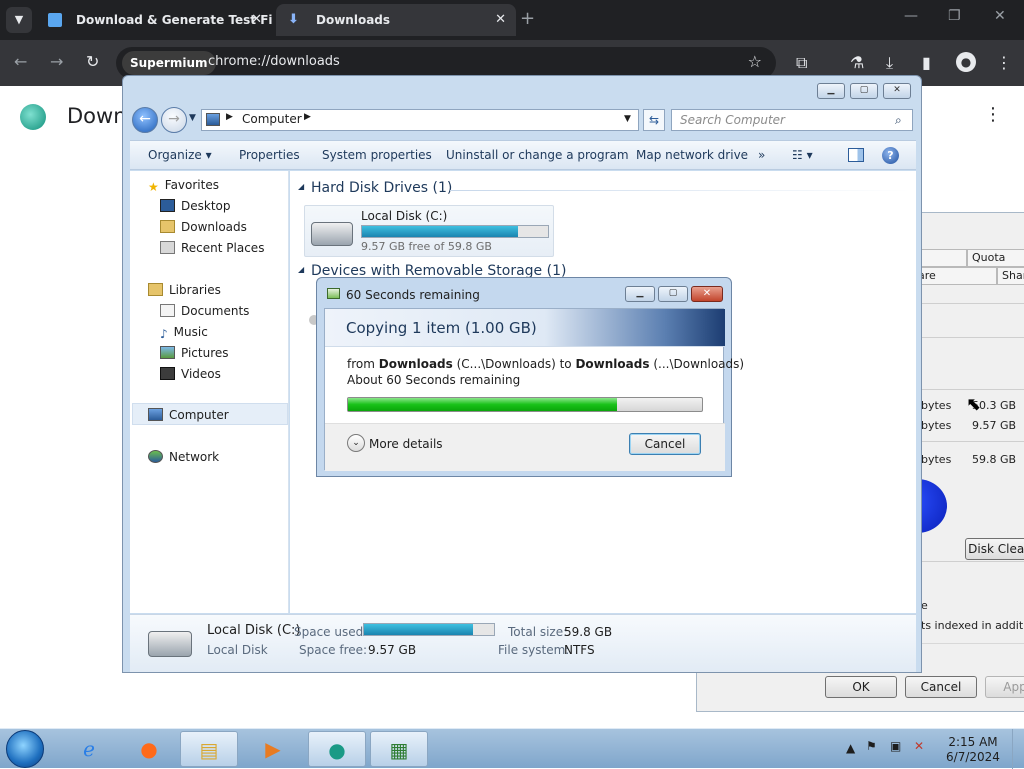  What do you see at coordinates (1000, 16) in the screenshot?
I see `close-window-button: ✕` at bounding box center [1000, 16].